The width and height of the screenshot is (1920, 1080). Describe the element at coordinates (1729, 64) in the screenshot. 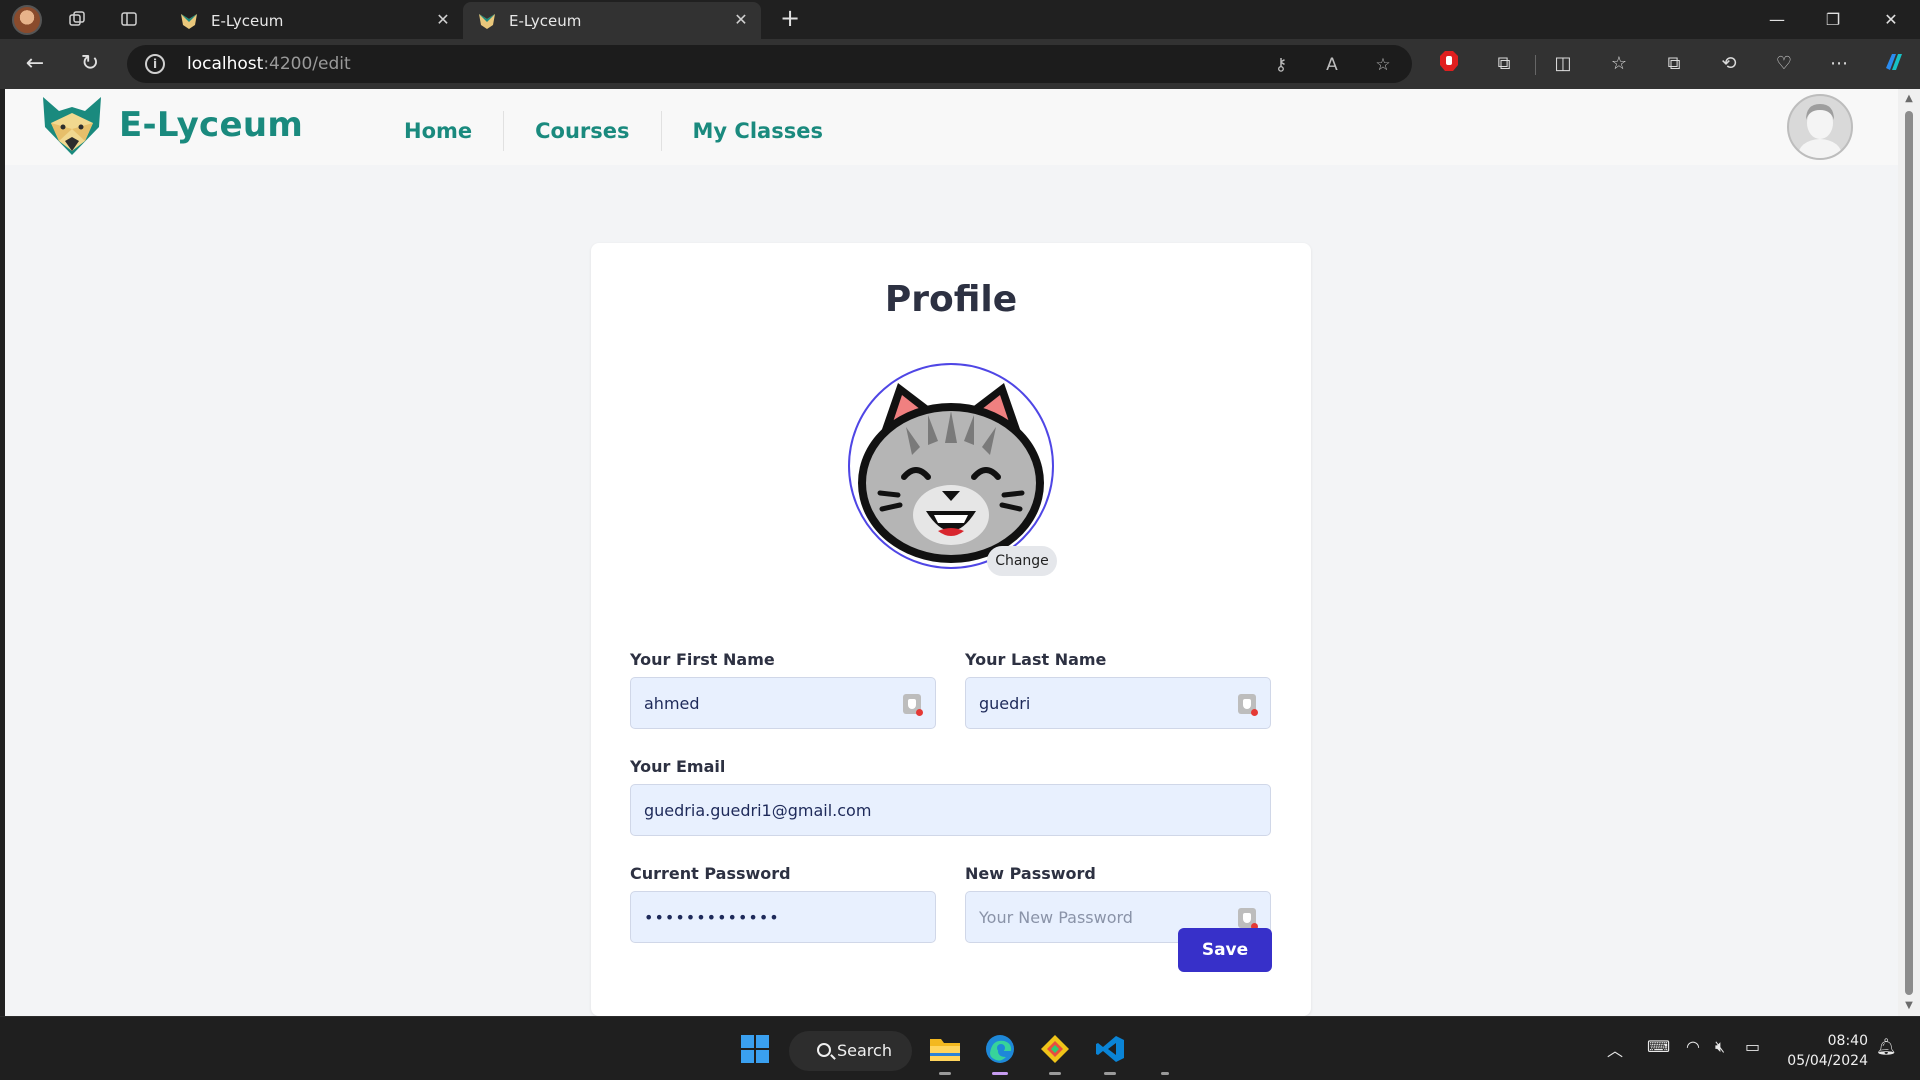

I see `history-icon: ⟲` at that location.